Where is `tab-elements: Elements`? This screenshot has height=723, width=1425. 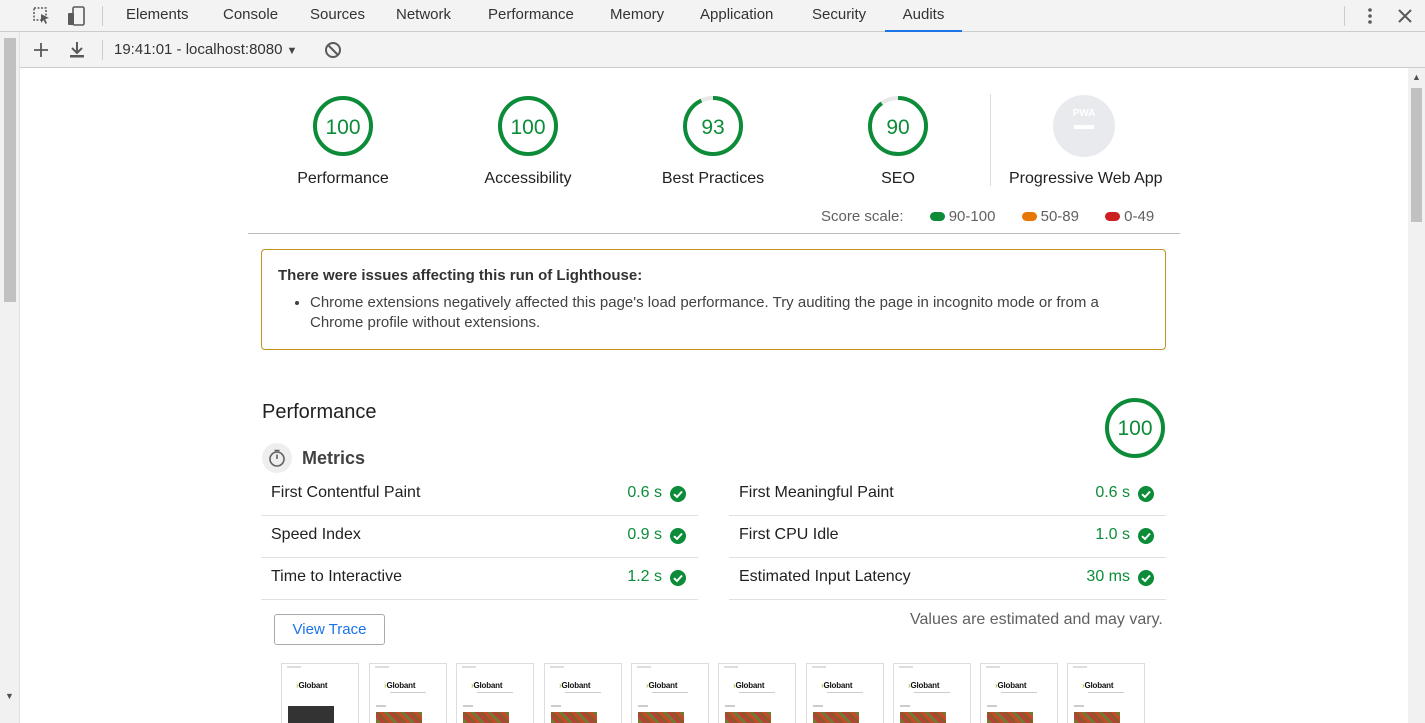
tab-elements: Elements is located at coordinates (157, 16).